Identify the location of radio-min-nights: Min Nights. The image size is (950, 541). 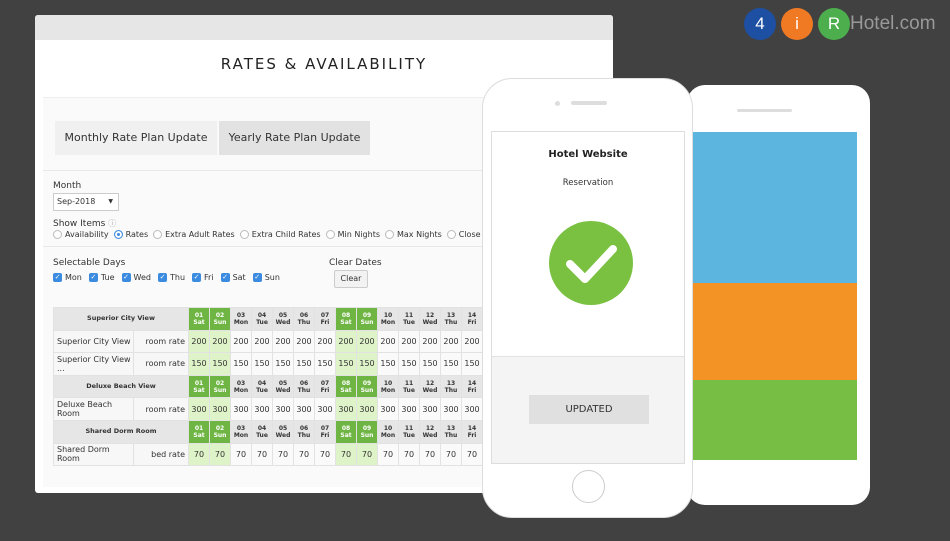
(352, 234).